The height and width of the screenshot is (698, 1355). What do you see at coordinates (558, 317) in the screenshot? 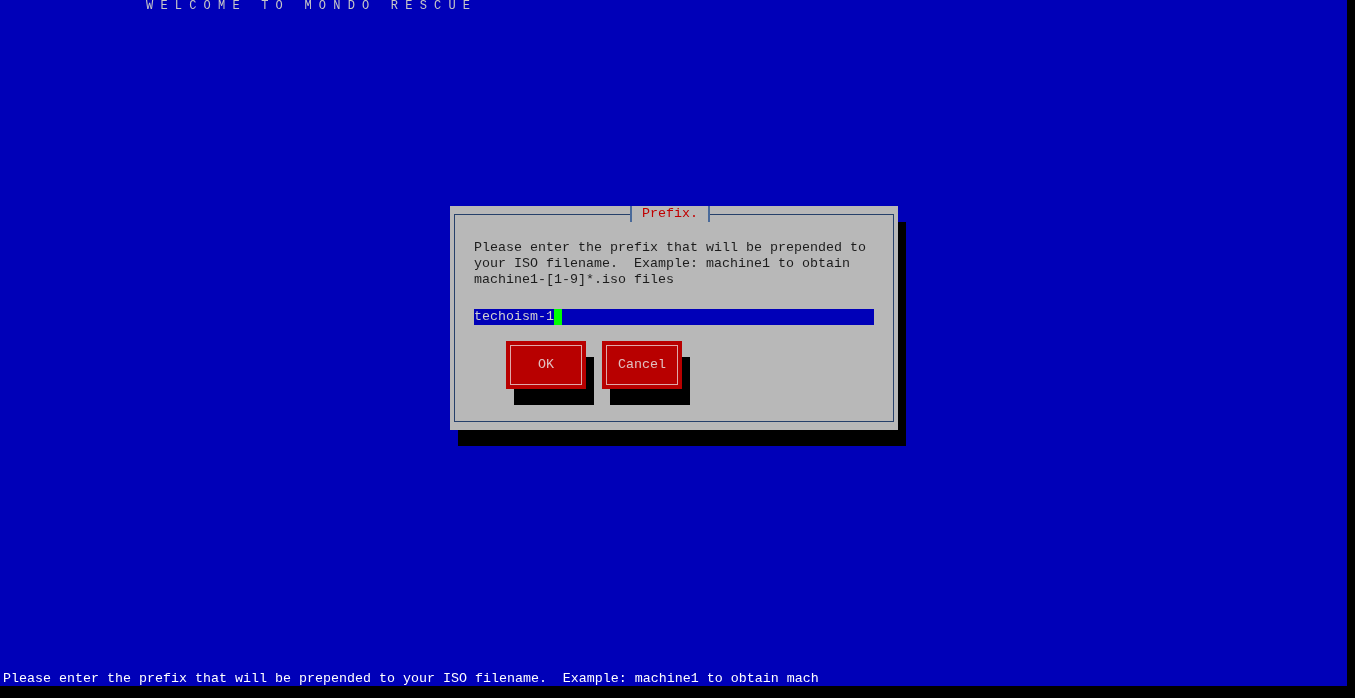
I see `text-cursor` at bounding box center [558, 317].